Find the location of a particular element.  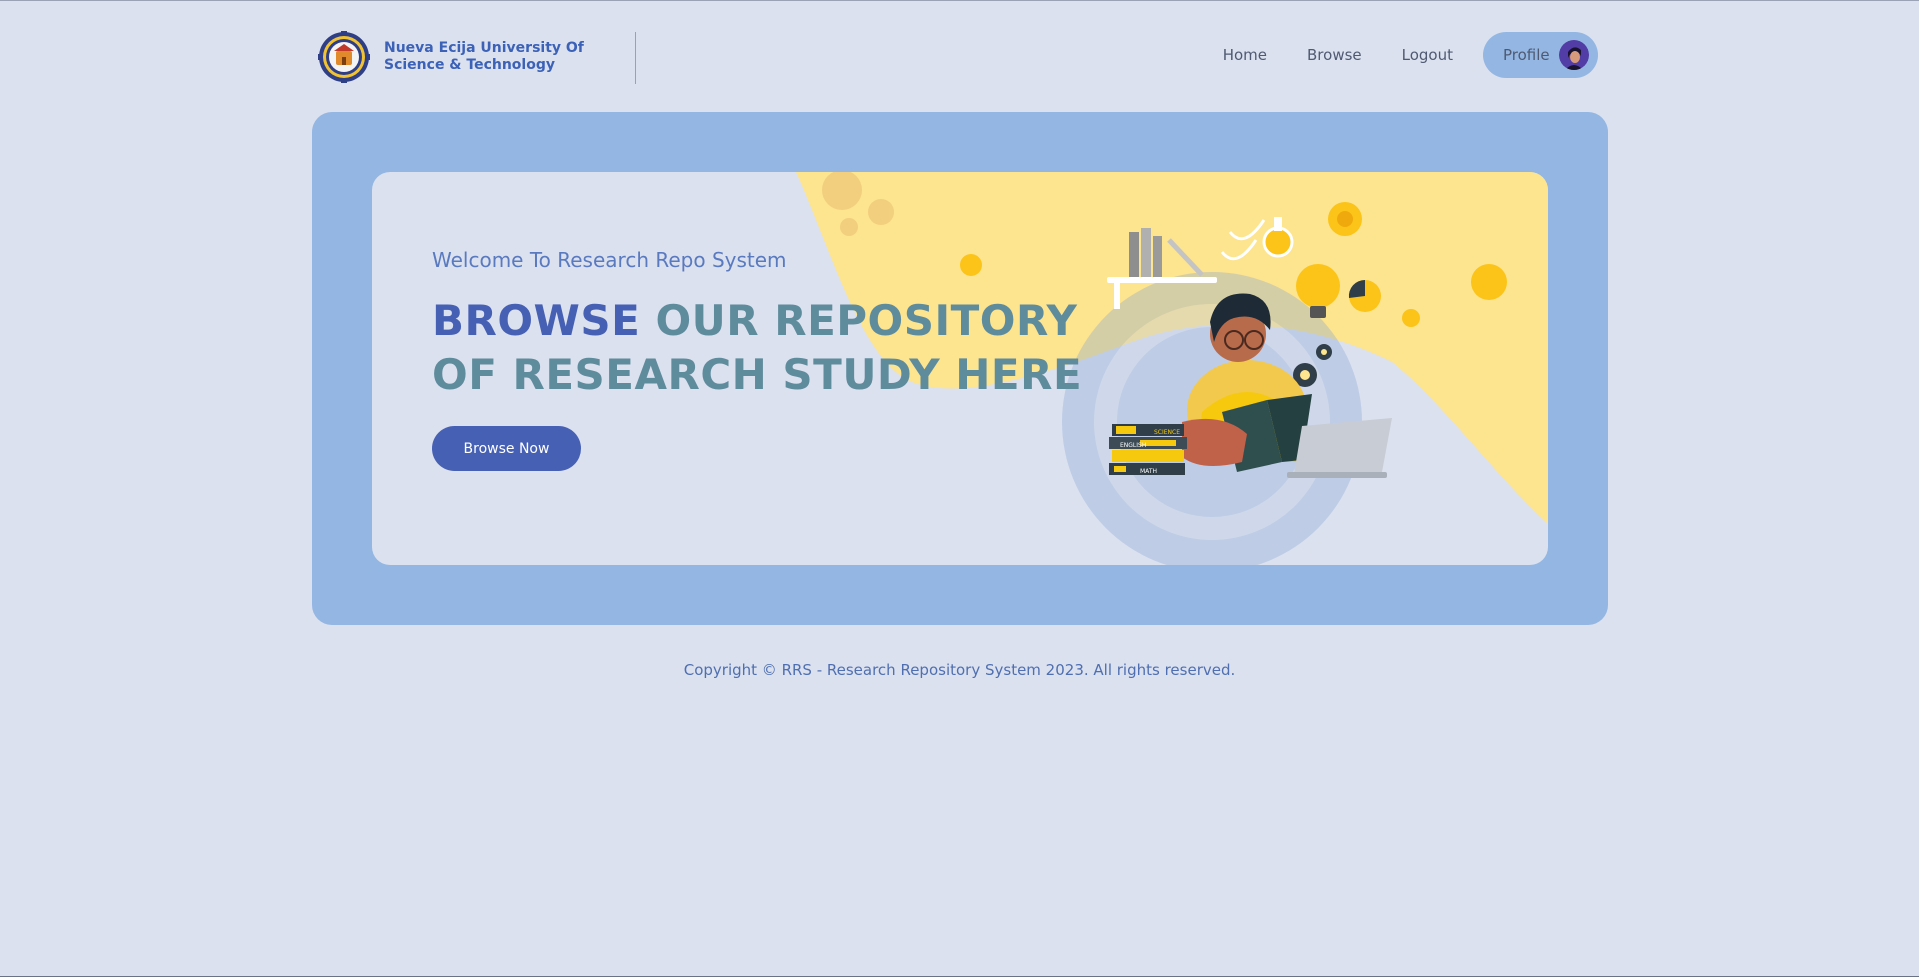

profile-button: Profile is located at coordinates (1540, 55).